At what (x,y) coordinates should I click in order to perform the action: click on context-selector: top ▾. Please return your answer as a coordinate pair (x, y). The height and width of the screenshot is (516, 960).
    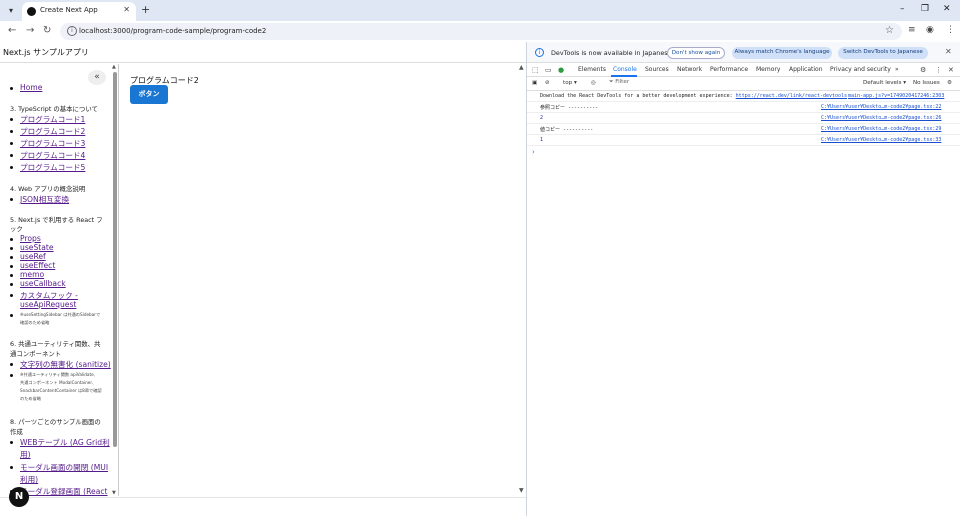
    Looking at the image, I should click on (570, 83).